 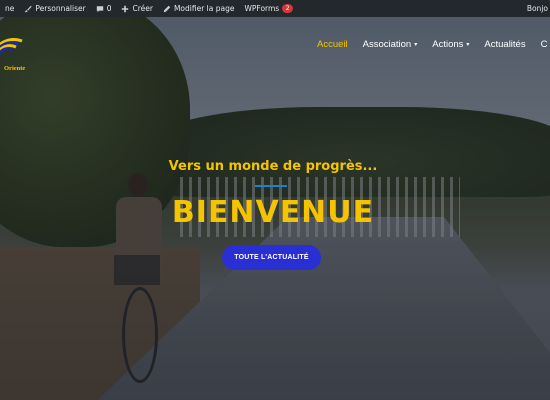 I want to click on edit-page-label: Modifier la page, so click(x=204, y=8).